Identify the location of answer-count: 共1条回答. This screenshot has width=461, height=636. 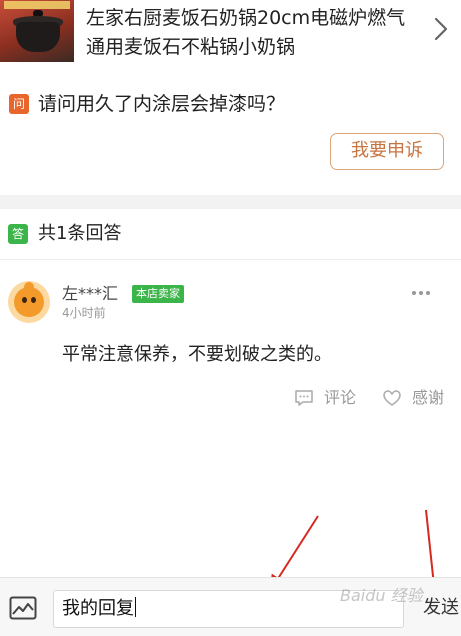
(80, 233).